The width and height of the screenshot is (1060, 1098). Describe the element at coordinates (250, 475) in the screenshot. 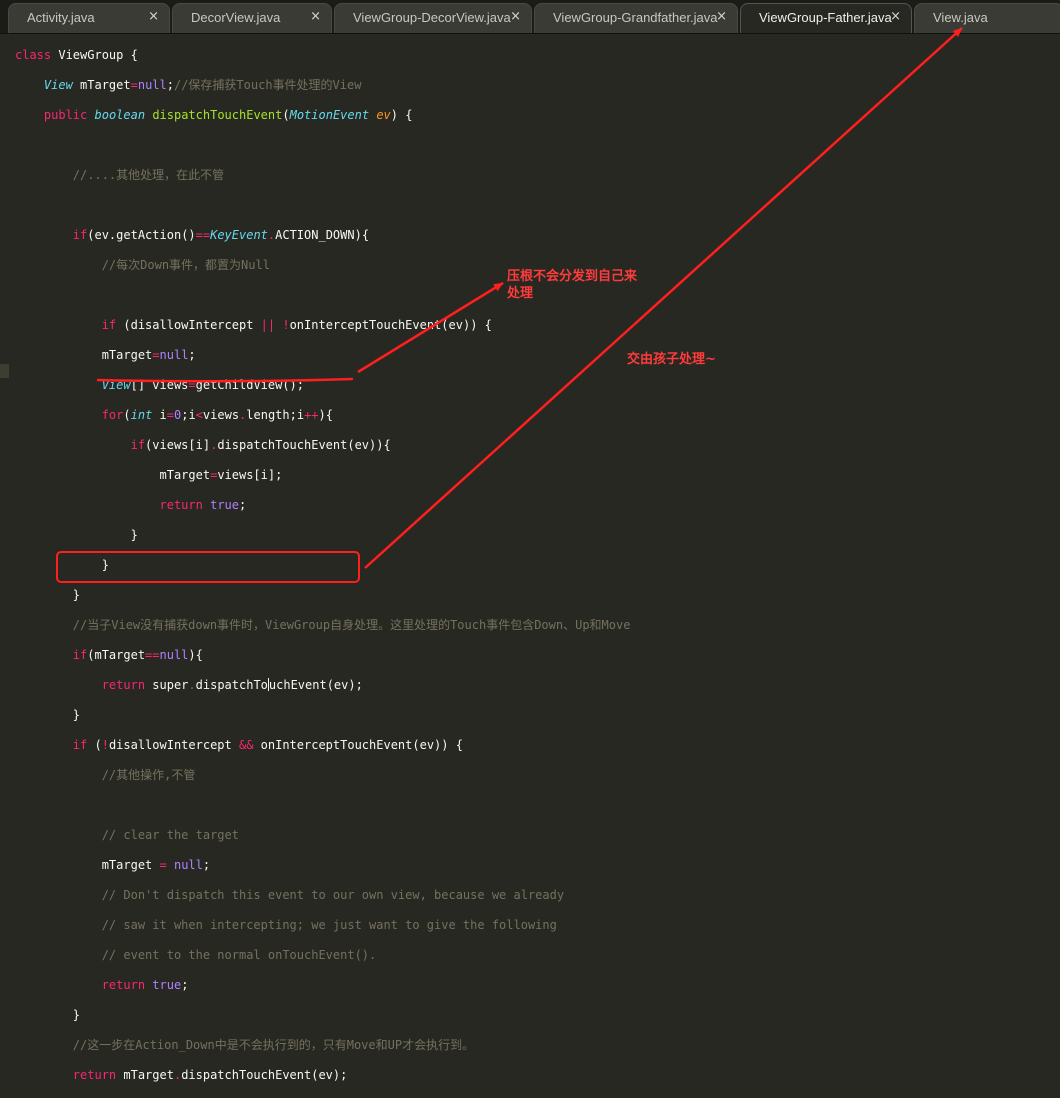

I see `code-text: views[i];` at that location.